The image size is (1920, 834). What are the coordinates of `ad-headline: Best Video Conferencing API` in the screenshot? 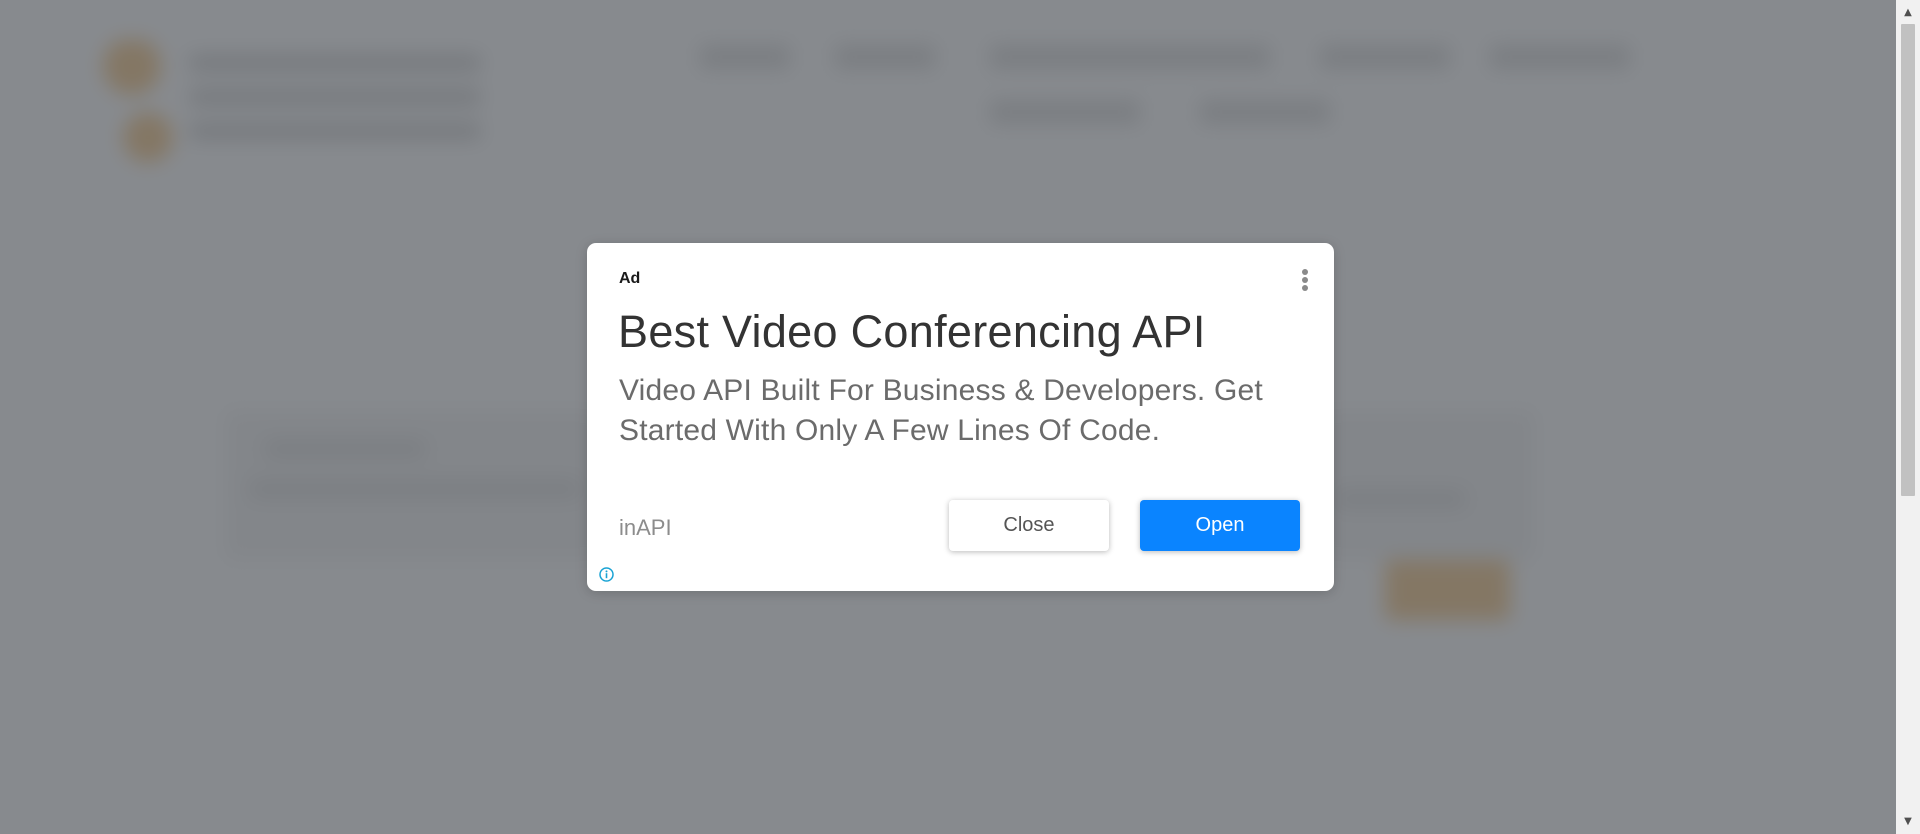 It's located at (968, 332).